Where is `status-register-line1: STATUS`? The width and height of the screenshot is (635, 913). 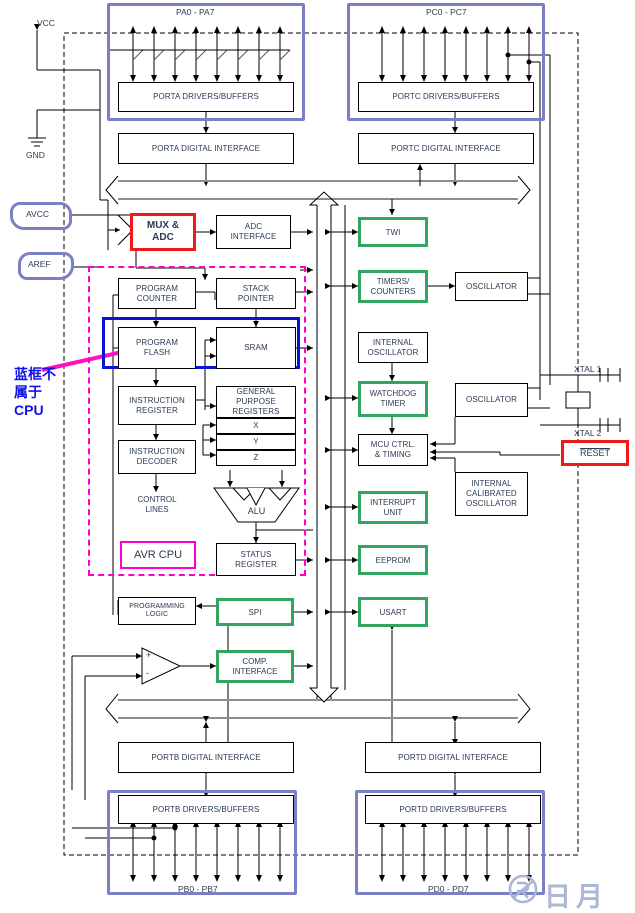
status-register-line1: STATUS is located at coordinates (256, 554).